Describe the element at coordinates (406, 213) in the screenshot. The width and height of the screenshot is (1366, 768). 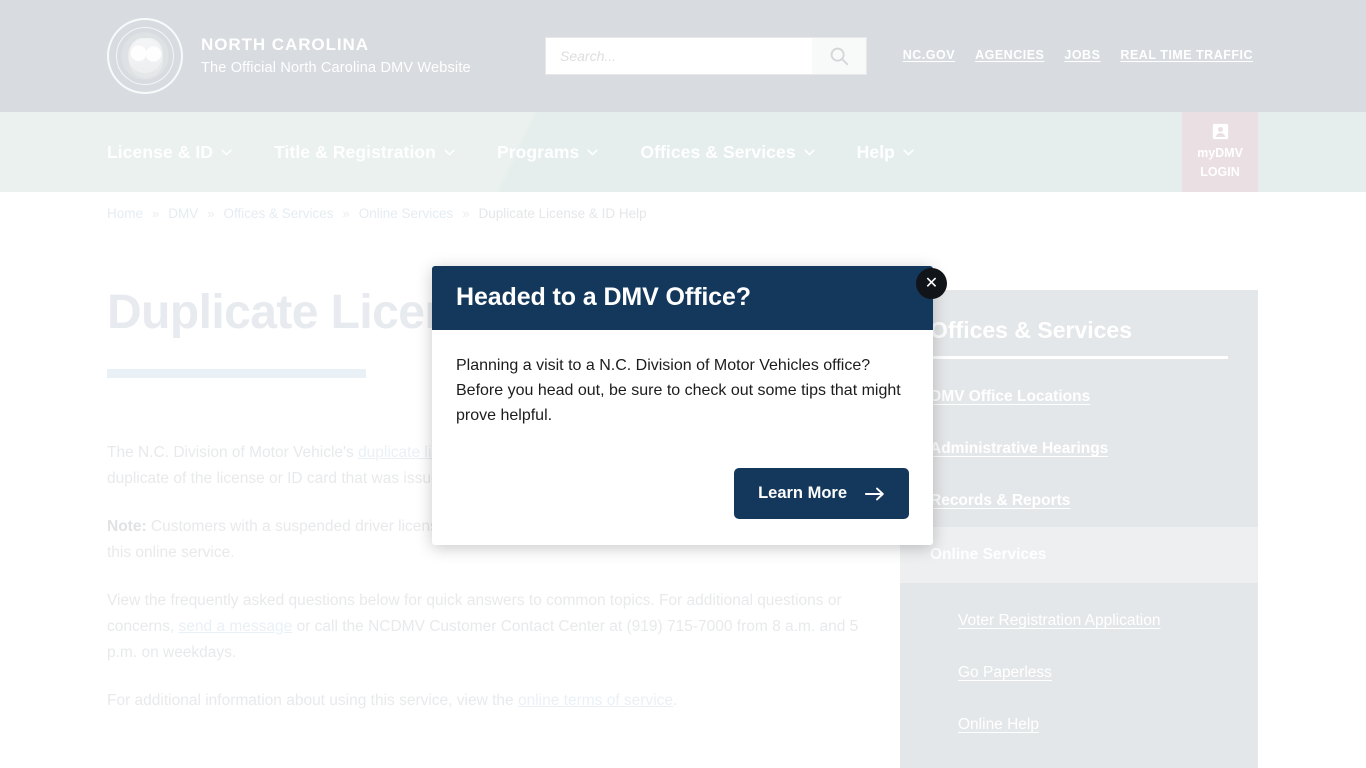
I see `breadcrumb-item-online-services: Online Services` at that location.